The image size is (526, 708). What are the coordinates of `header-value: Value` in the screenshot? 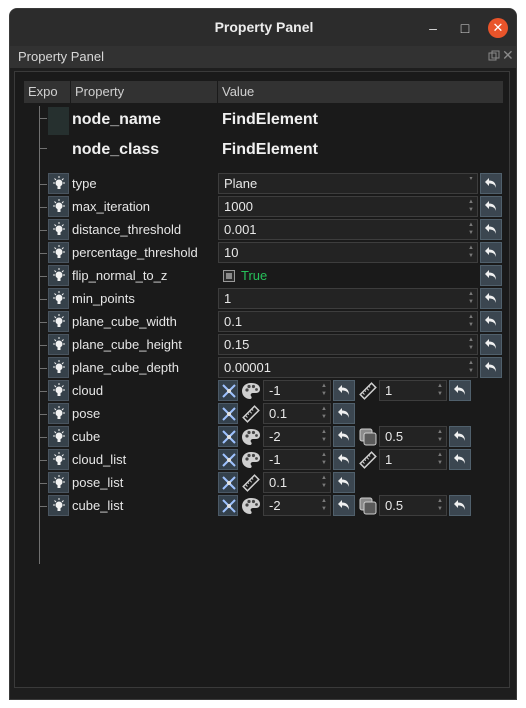 It's located at (238, 91).